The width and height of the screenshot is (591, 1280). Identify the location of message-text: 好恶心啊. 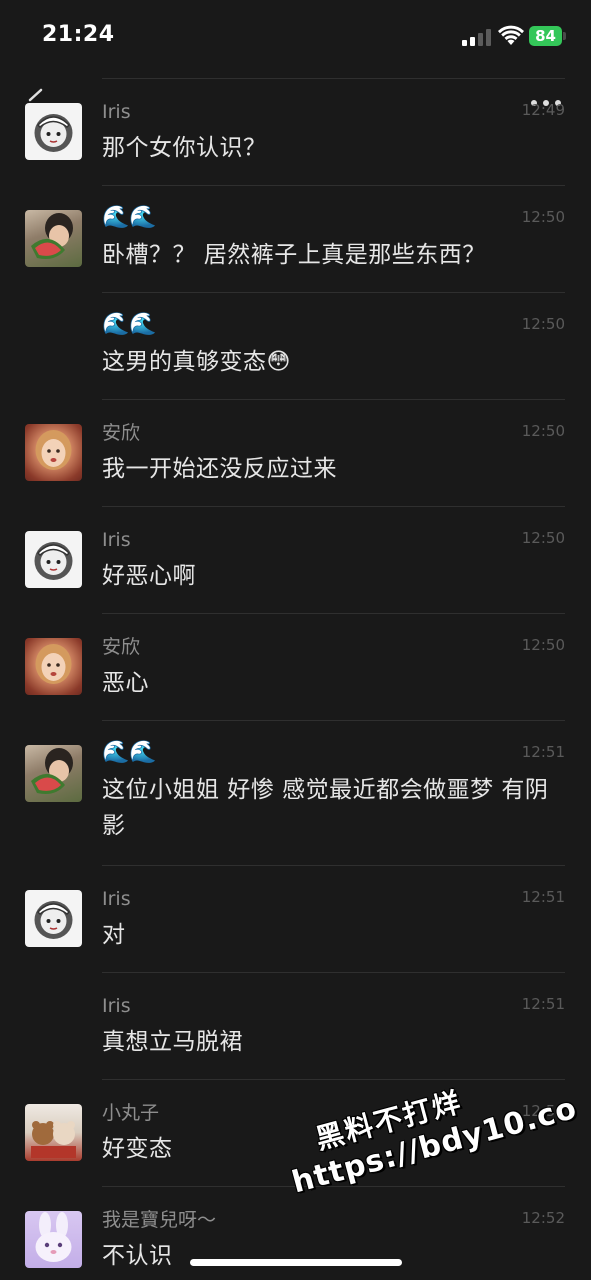
(149, 576).